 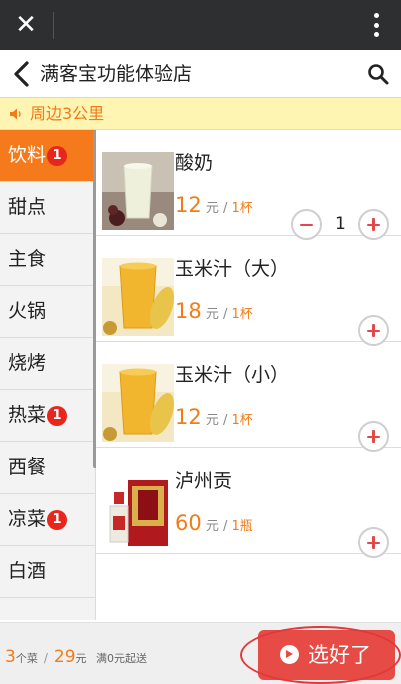 What do you see at coordinates (27, 519) in the screenshot?
I see `category-label: 凉菜` at bounding box center [27, 519].